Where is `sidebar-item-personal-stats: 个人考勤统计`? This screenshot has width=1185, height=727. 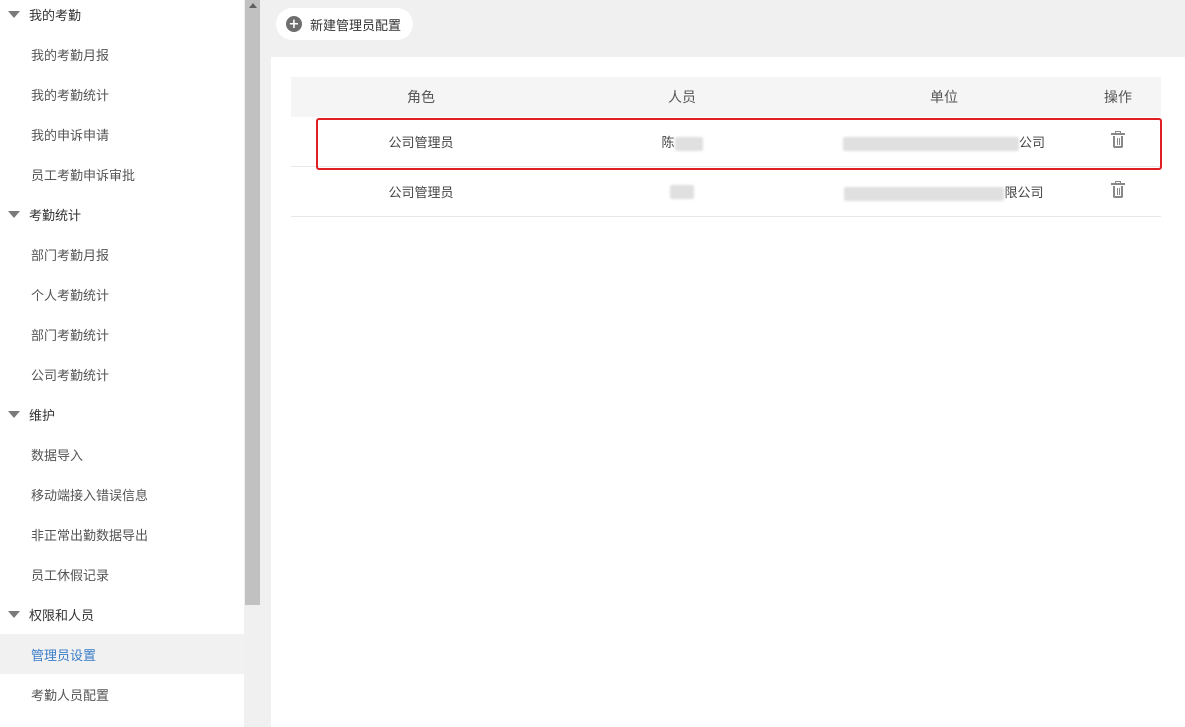
sidebar-item-personal-stats: 个人考勤统计 is located at coordinates (122, 294).